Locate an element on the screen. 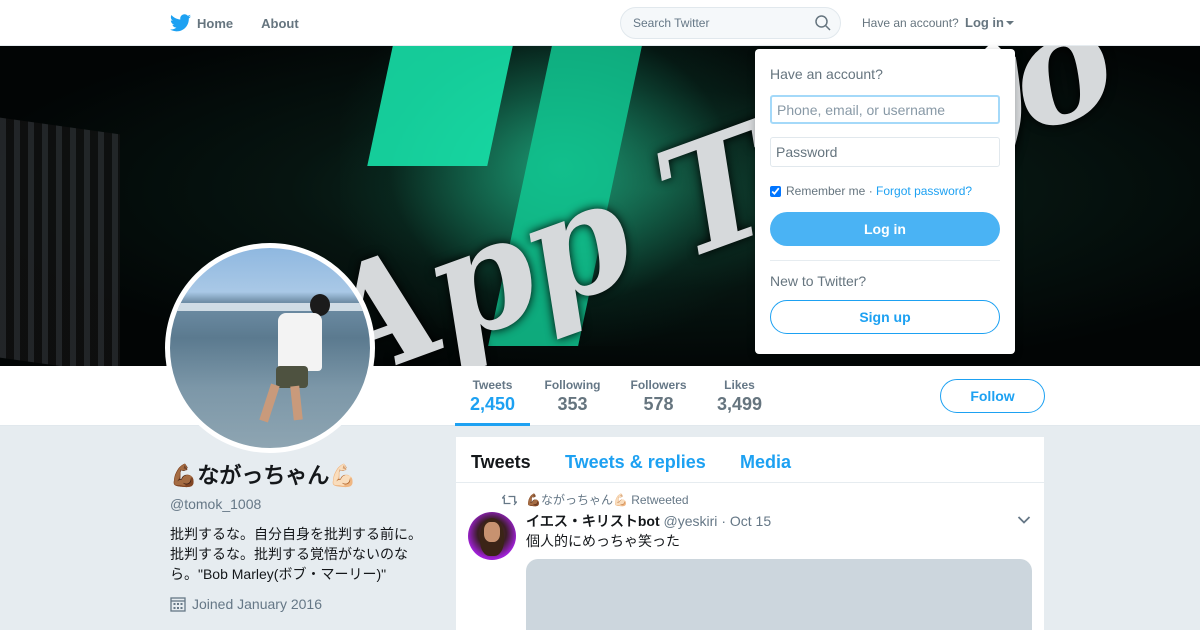  stat-likes: Likes 3,499 is located at coordinates (739, 396).